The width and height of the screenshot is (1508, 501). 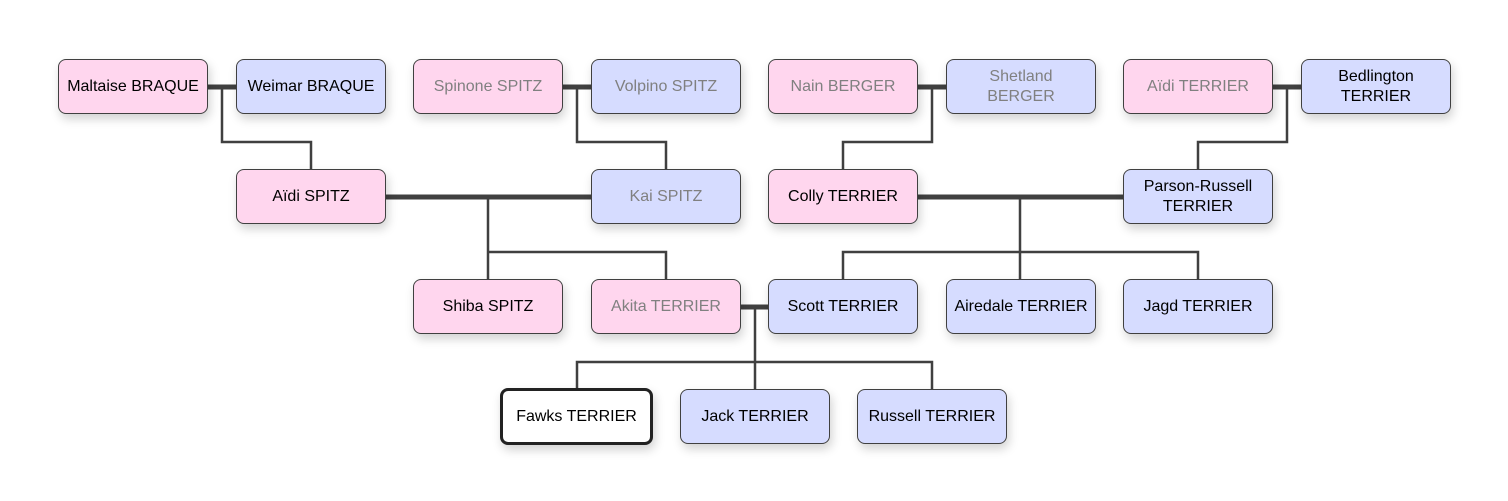 I want to click on node-label: Bedlington TERRIER, so click(x=1376, y=86).